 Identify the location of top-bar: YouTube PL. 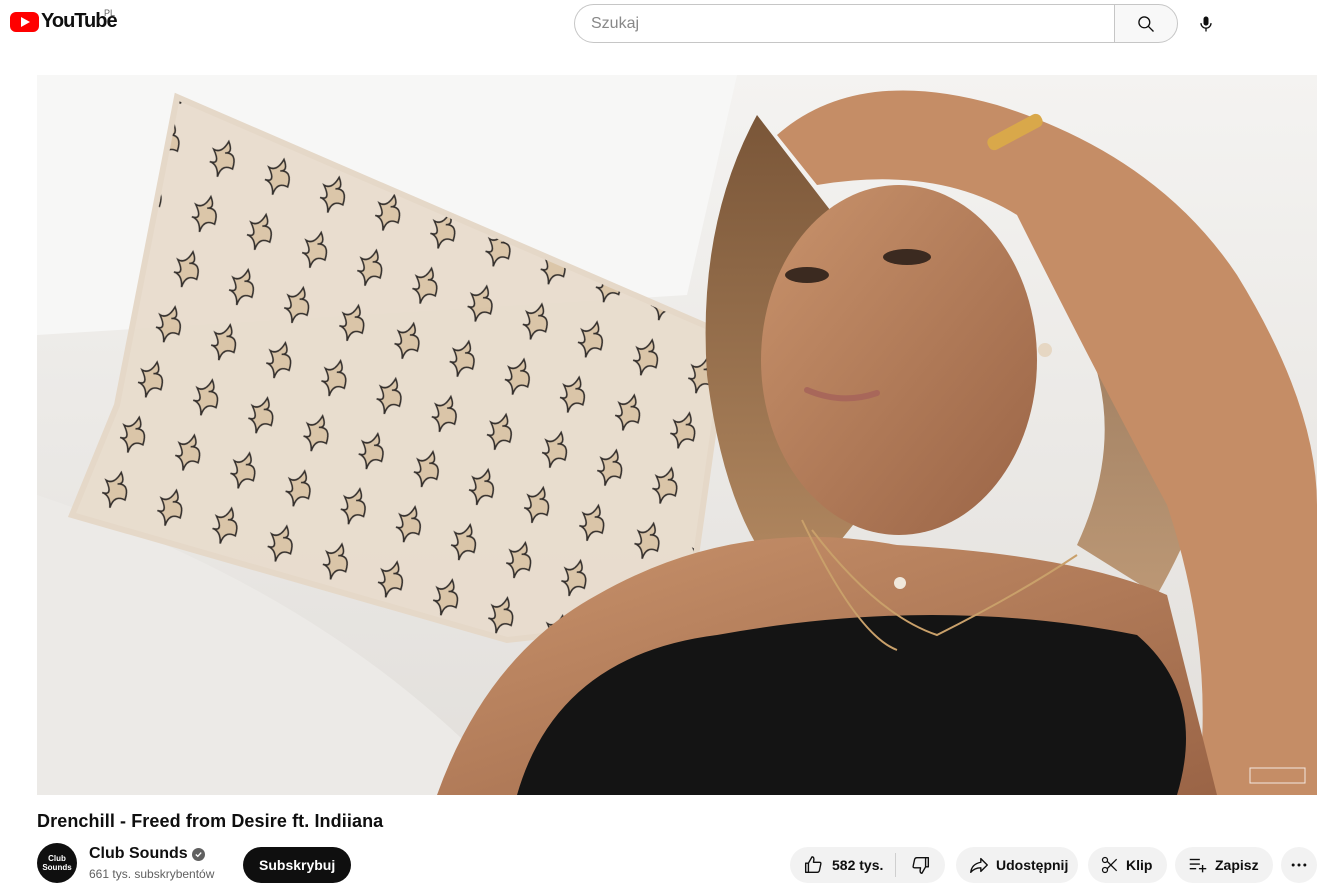
(658, 24).